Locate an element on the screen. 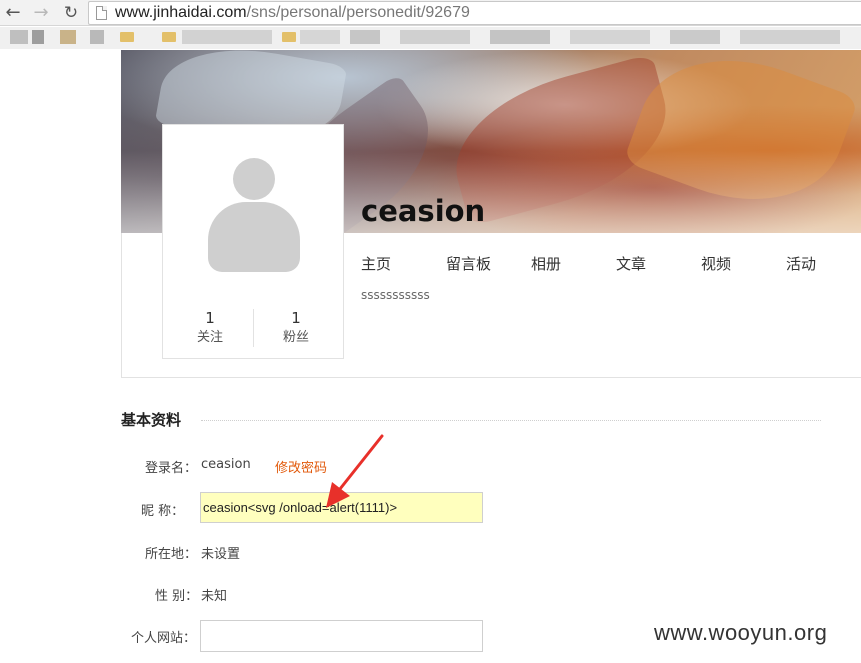 This screenshot has height=663, width=861. fans-label: 粉丝 is located at coordinates (295, 337).